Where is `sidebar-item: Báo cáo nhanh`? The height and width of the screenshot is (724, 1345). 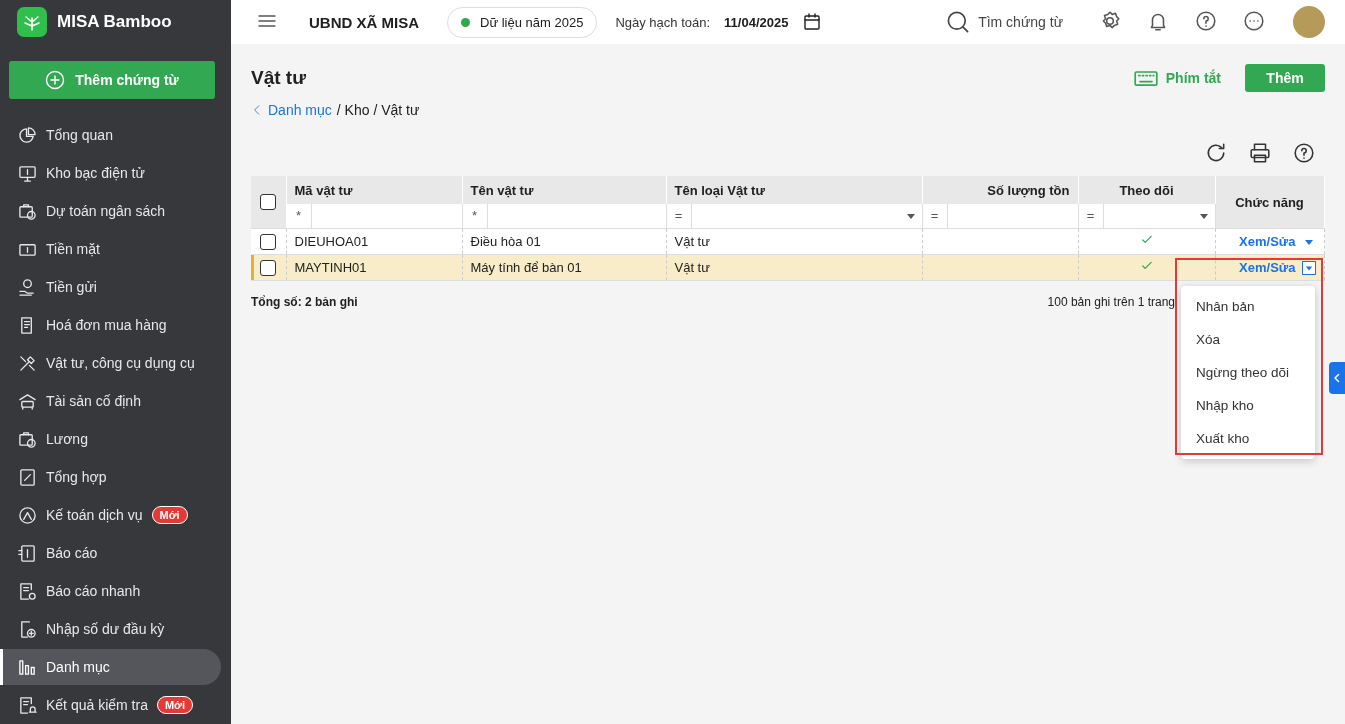 sidebar-item: Báo cáo nhanh is located at coordinates (110, 591).